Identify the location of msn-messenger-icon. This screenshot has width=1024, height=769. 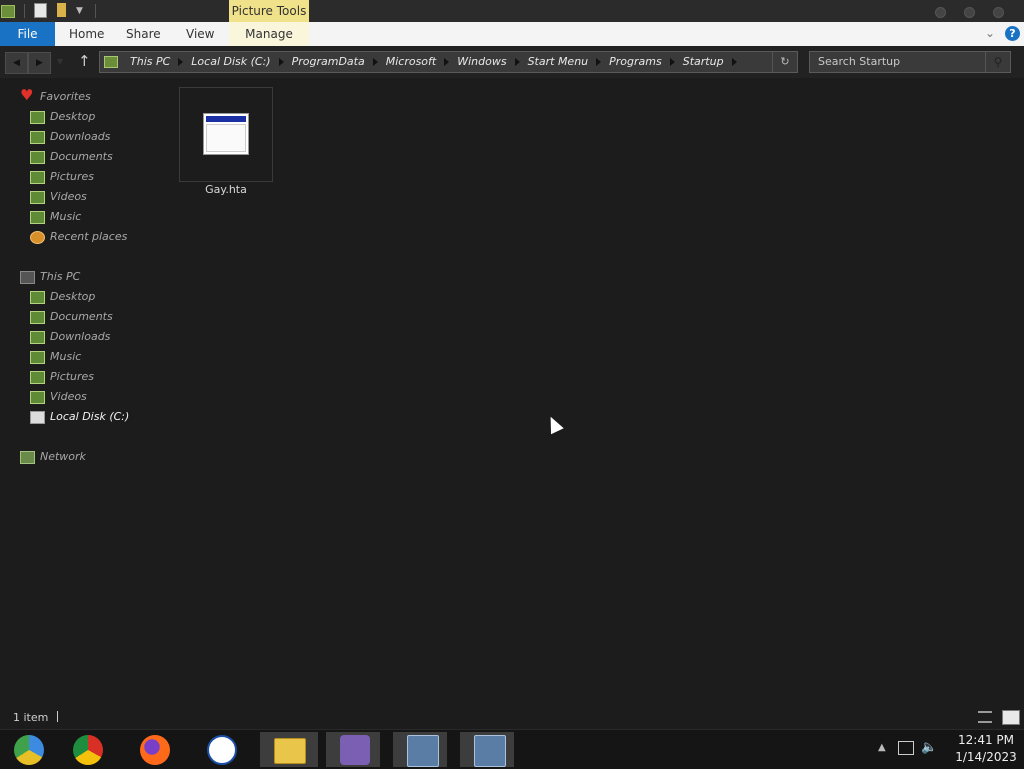
(355, 750).